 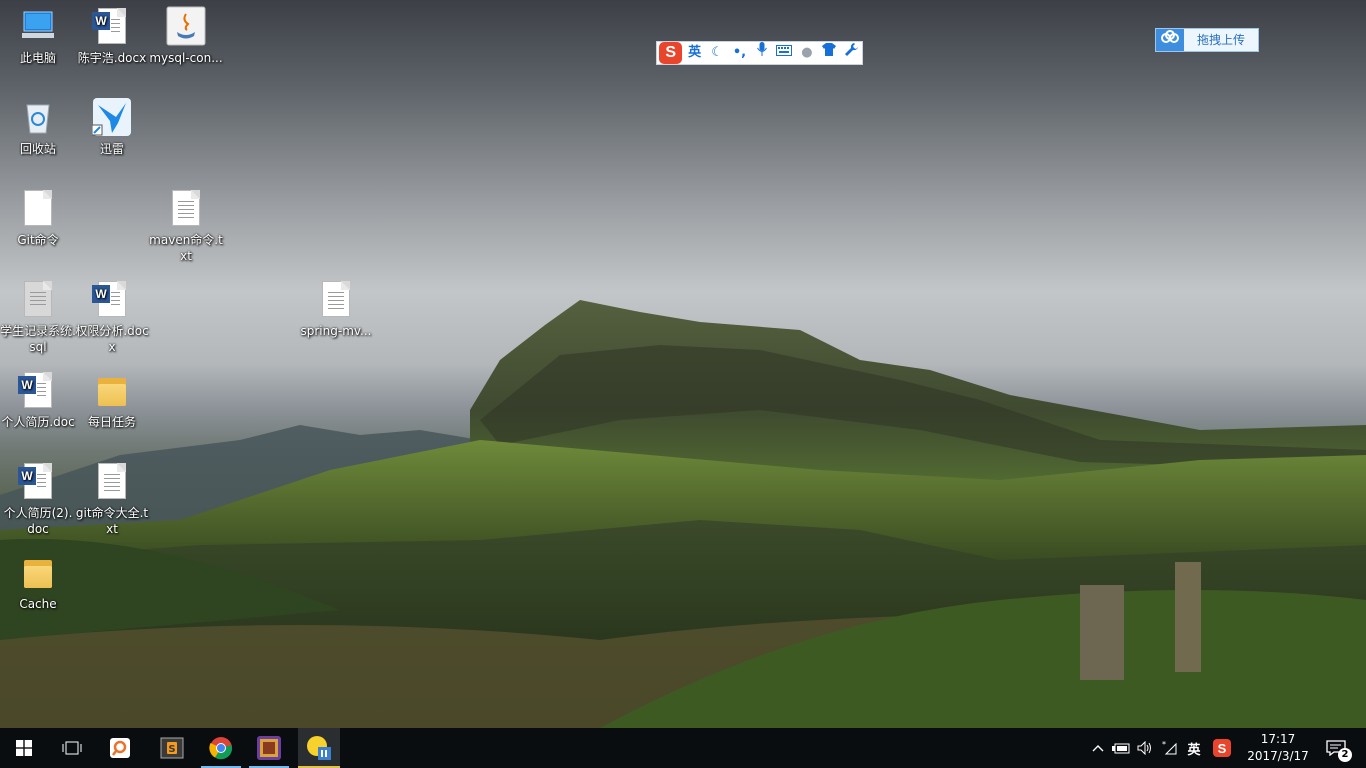 I want to click on desktop-icon-resume-doc: W 个人简历.doc, so click(x=38, y=400).